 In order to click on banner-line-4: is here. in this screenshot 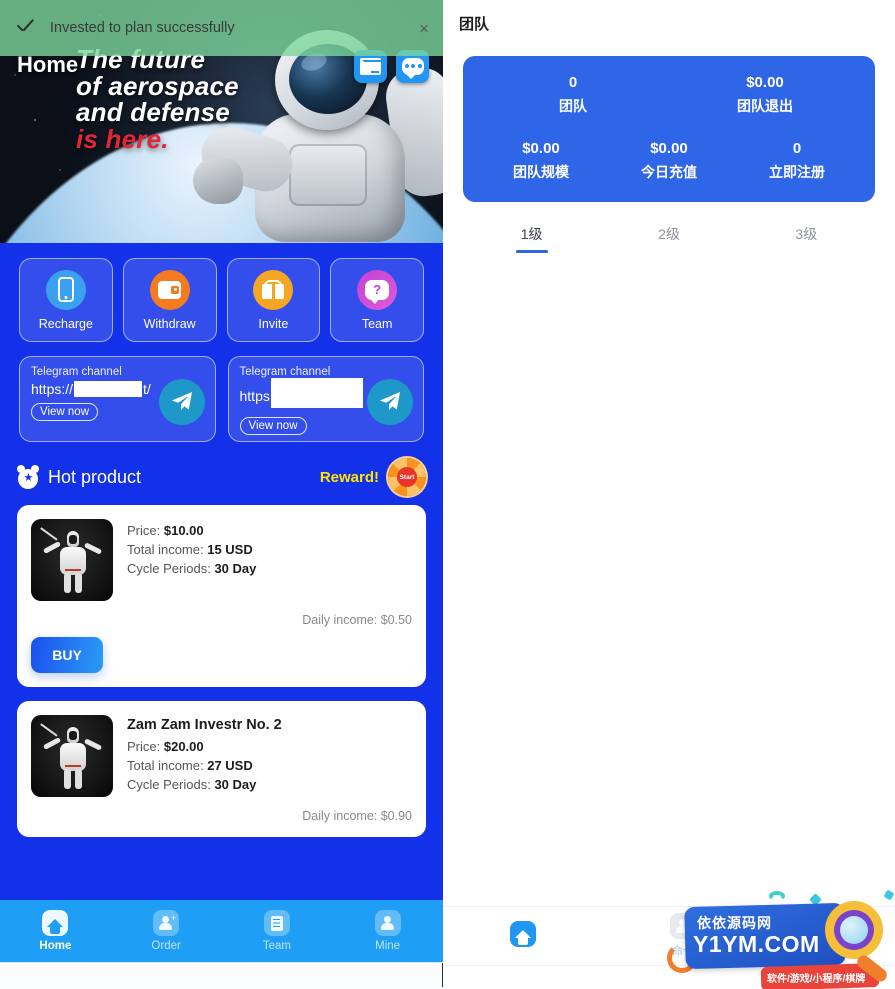, I will do `click(122, 138)`.